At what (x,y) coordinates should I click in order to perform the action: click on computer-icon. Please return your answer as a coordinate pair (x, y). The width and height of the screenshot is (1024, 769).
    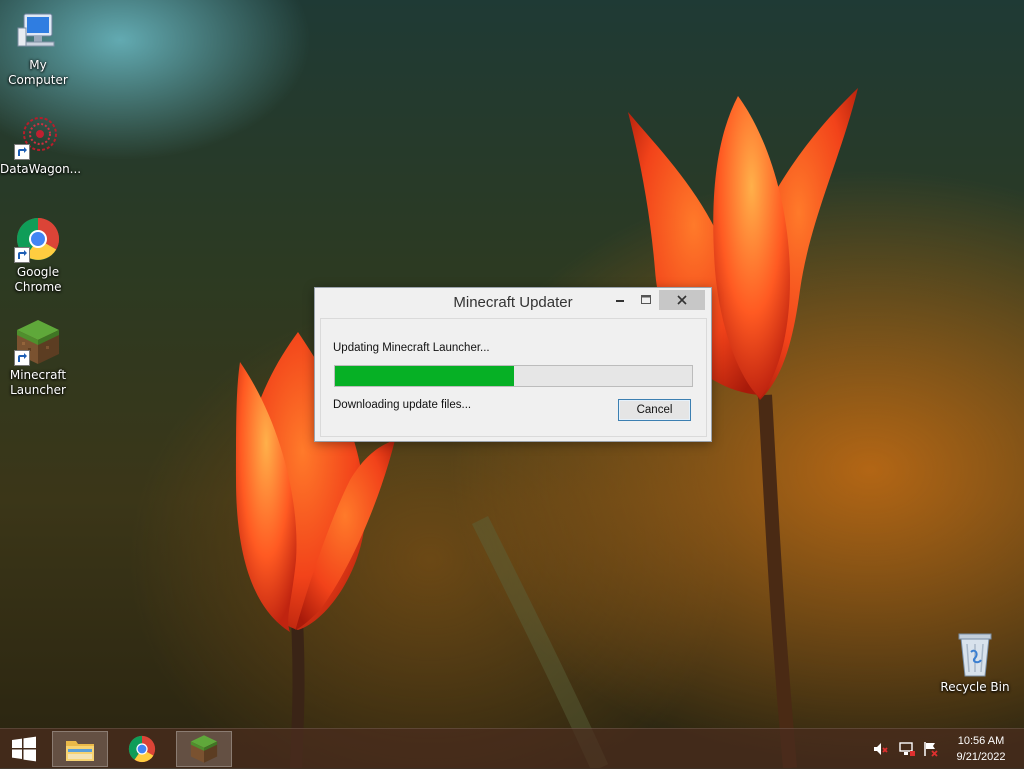
    Looking at the image, I should click on (38, 32).